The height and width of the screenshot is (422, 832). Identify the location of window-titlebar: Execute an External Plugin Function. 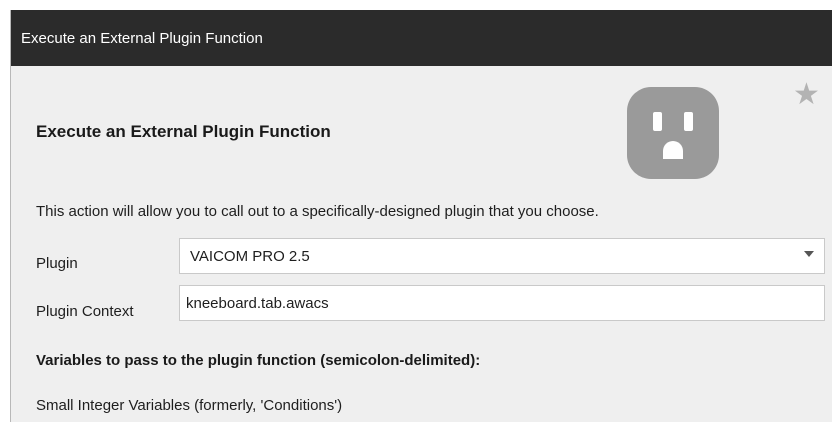
(421, 38).